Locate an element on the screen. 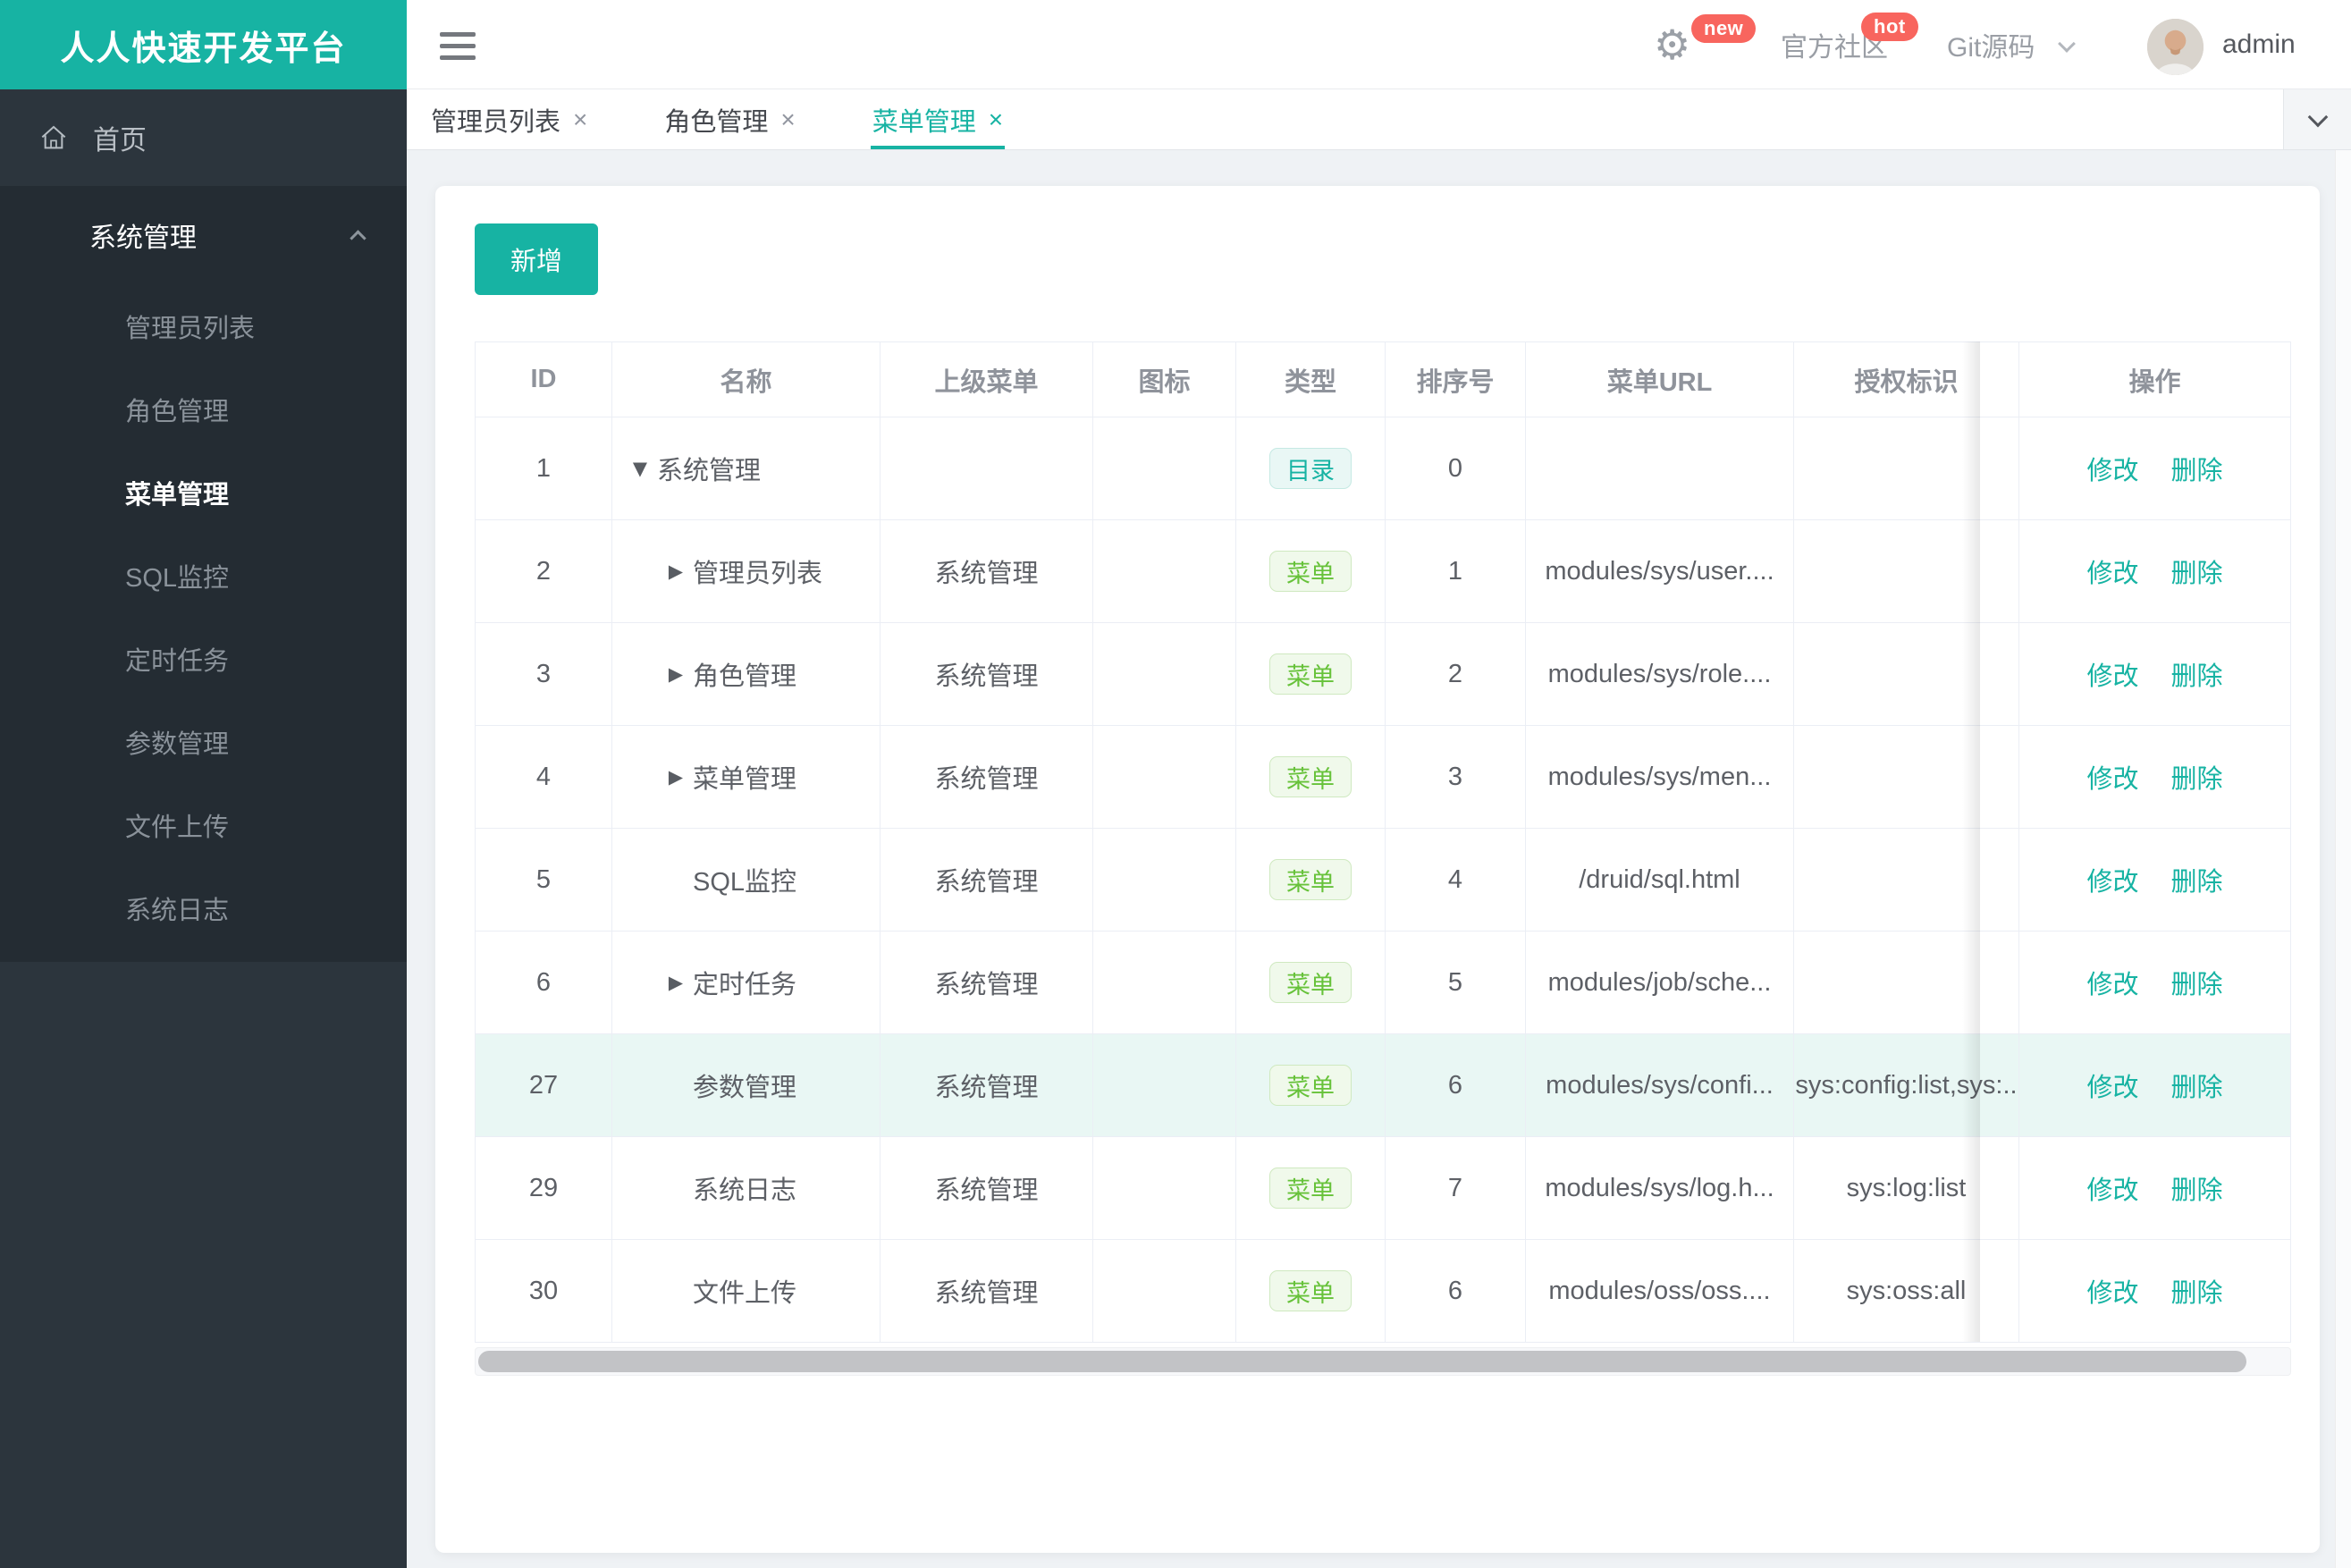  sidebar-item-menu-mgmt: 菜单管理 is located at coordinates (203, 492).